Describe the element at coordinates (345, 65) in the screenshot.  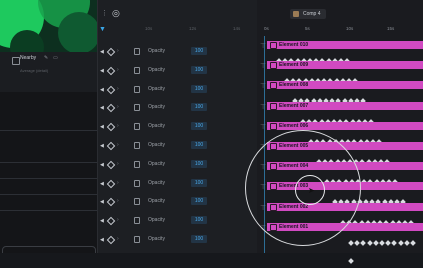
I see `track-bar: Element 009` at that location.